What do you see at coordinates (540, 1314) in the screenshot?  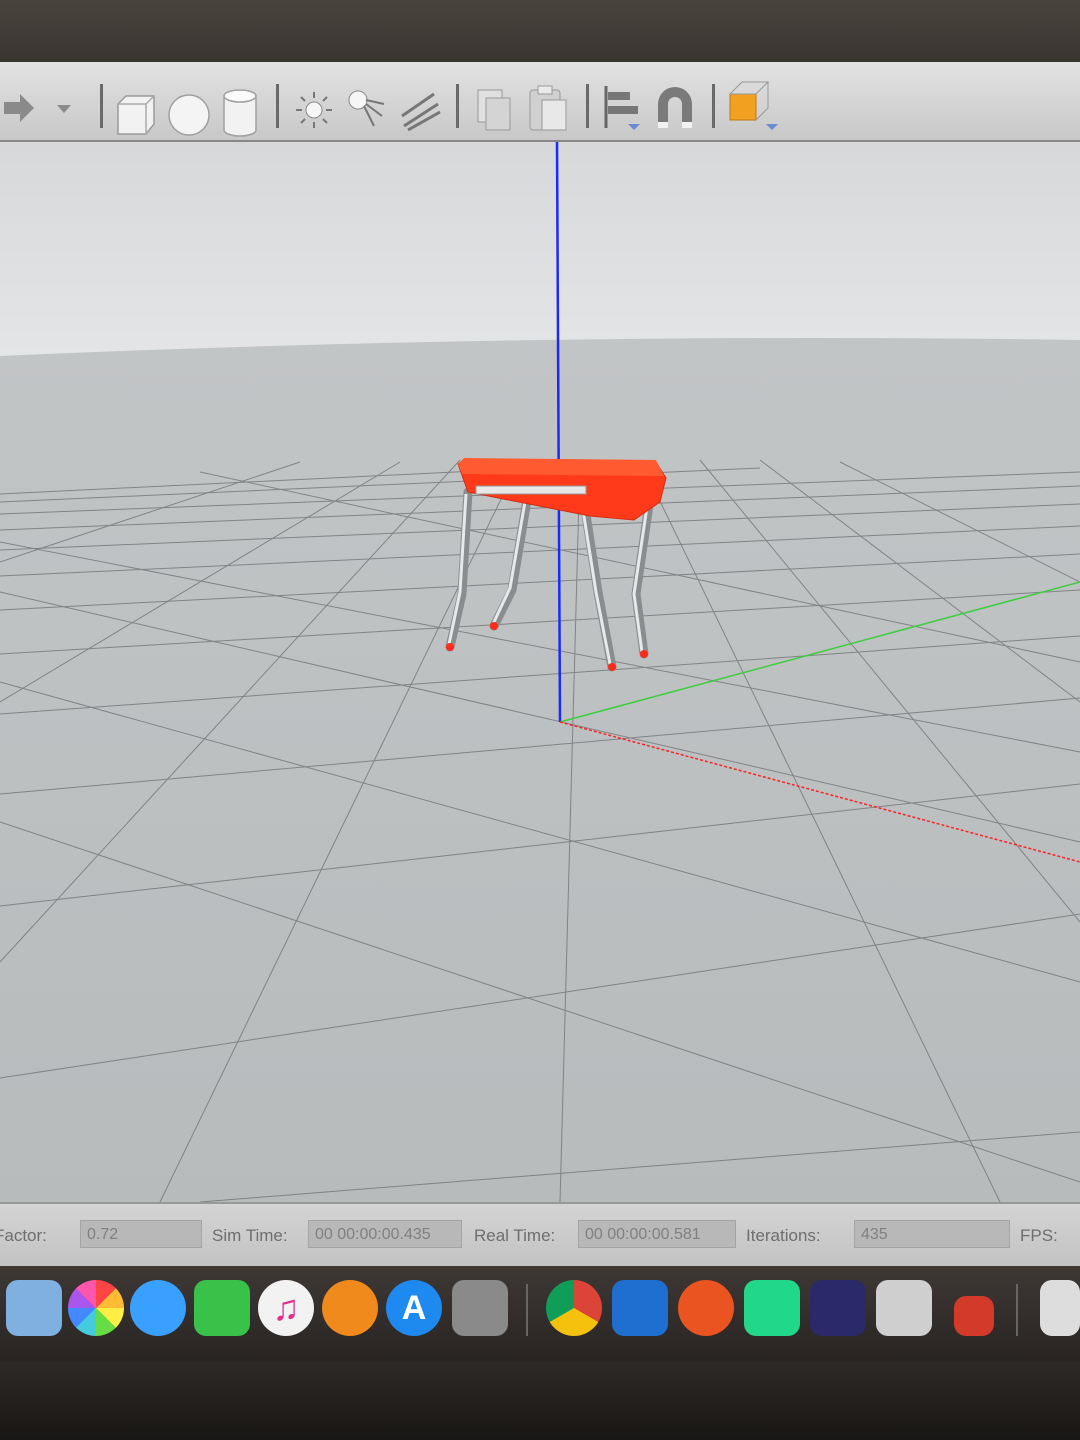 I see `macos-dock: ♫ A` at bounding box center [540, 1314].